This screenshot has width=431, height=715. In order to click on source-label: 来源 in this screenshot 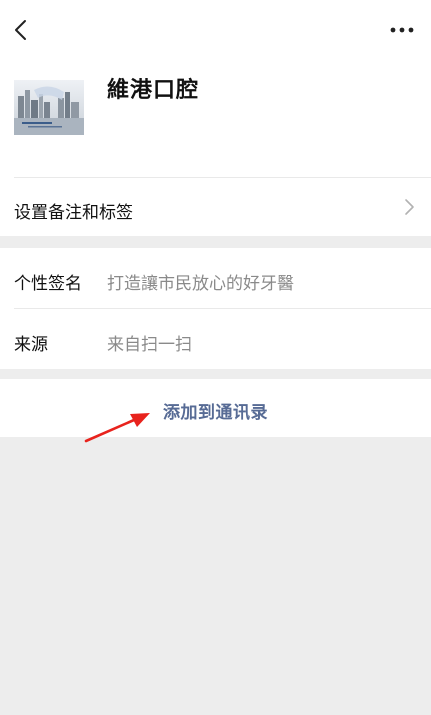, I will do `click(31, 345)`.